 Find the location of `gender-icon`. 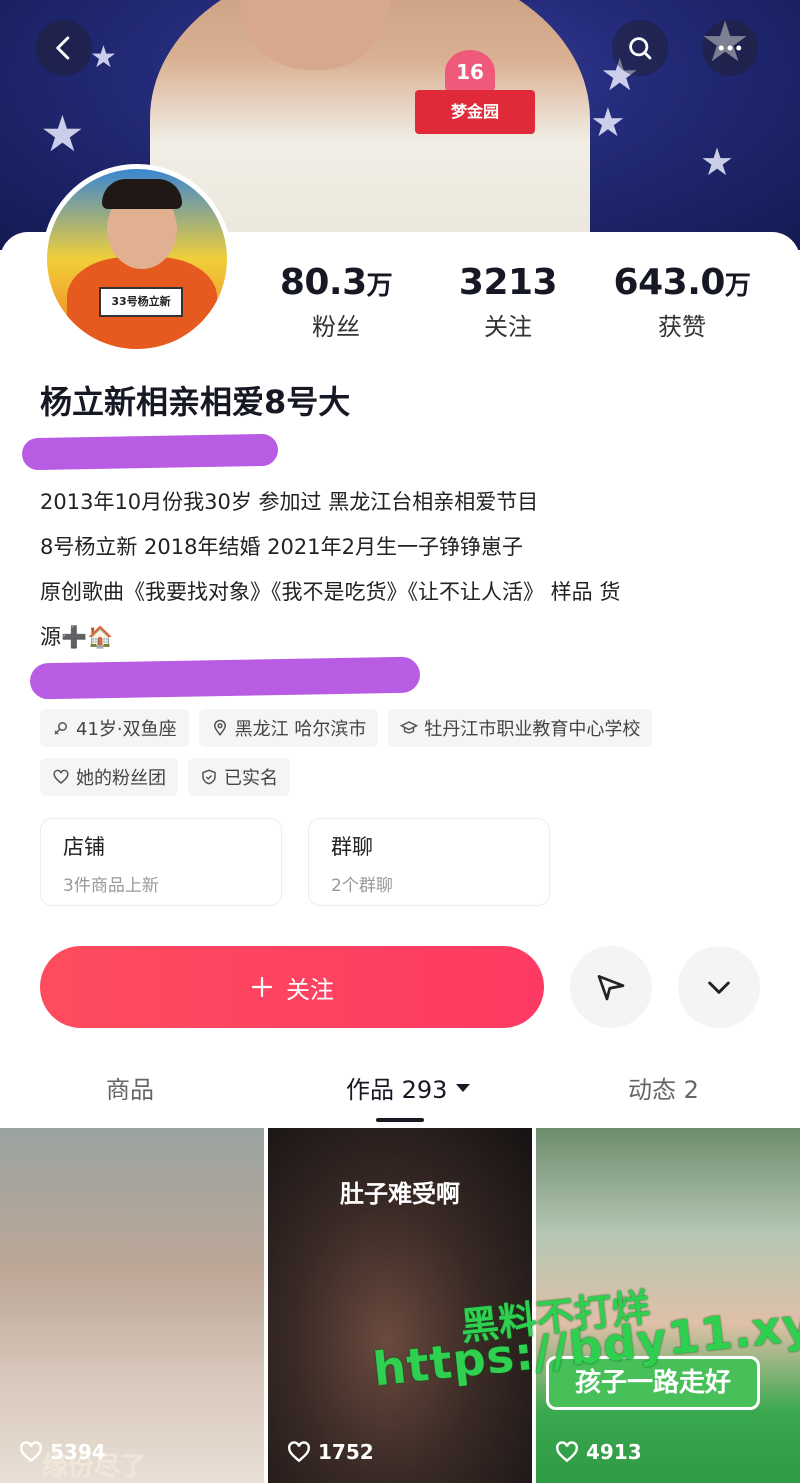

gender-icon is located at coordinates (60, 728).